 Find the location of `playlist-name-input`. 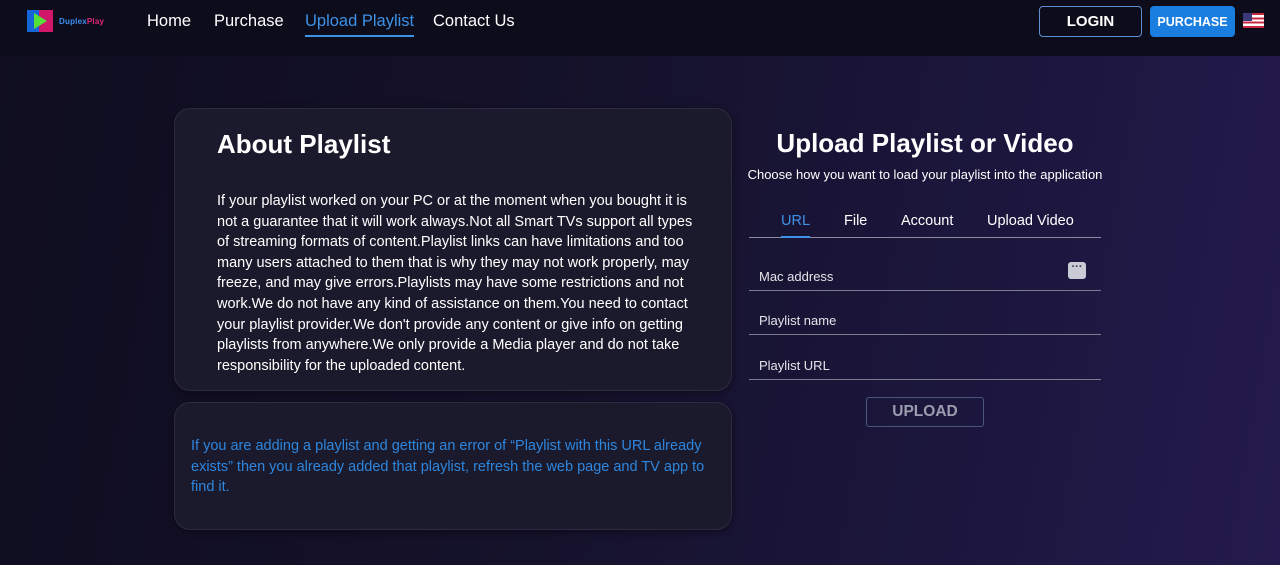

playlist-name-input is located at coordinates (904, 320).